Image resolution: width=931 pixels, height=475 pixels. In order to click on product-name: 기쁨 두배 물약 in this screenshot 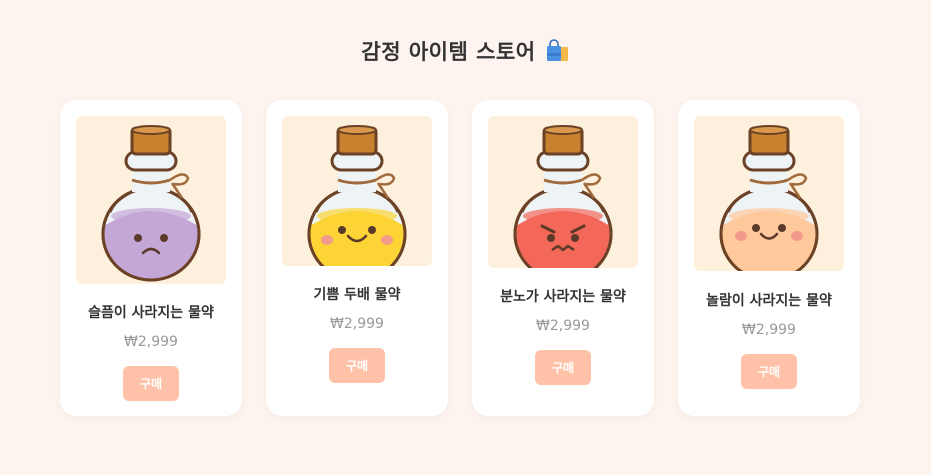, I will do `click(357, 295)`.